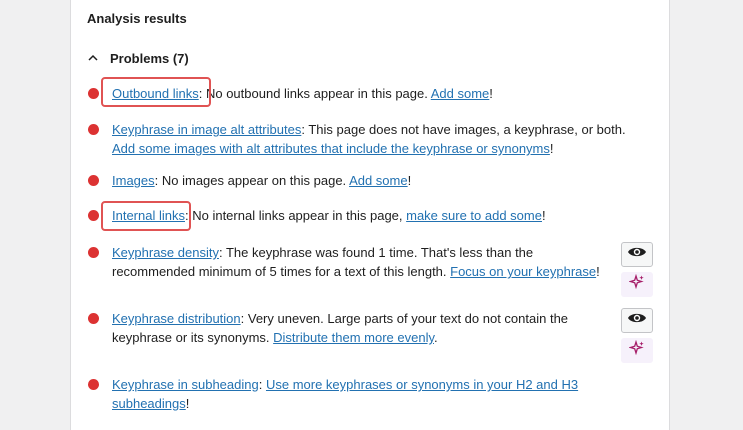 The image size is (743, 430). What do you see at coordinates (137, 18) in the screenshot?
I see `analysis-results-heading: Analysis results` at bounding box center [137, 18].